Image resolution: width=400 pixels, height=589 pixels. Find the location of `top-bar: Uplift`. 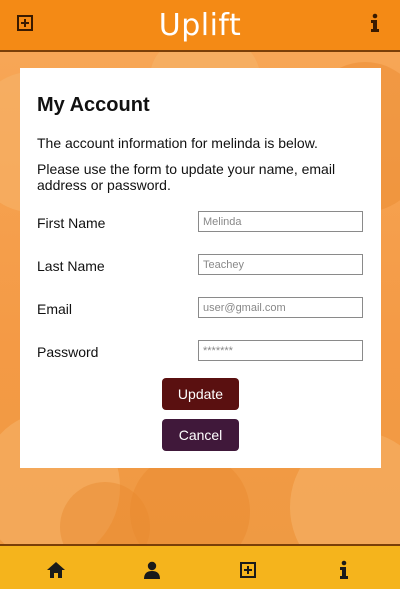

top-bar: Uplift is located at coordinates (200, 26).